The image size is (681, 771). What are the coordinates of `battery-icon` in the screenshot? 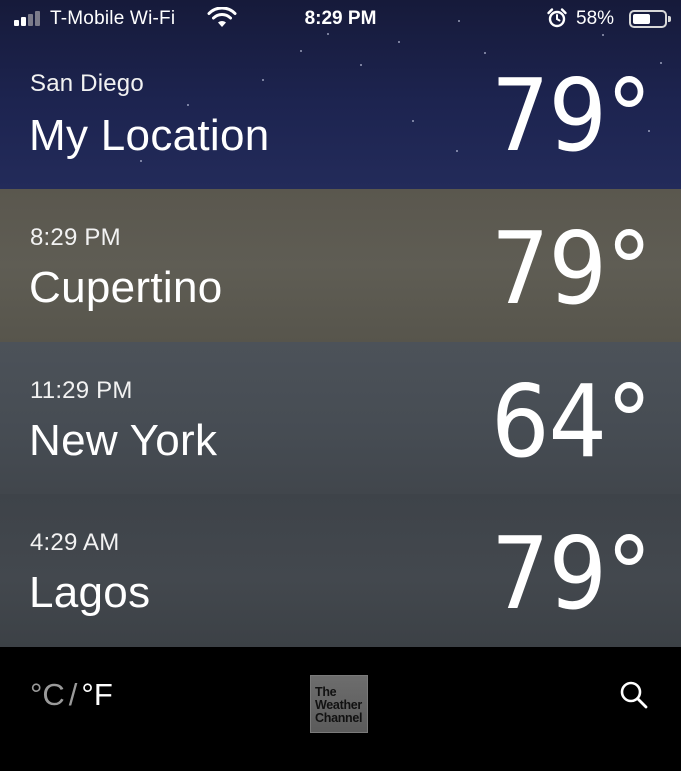 It's located at (650, 19).